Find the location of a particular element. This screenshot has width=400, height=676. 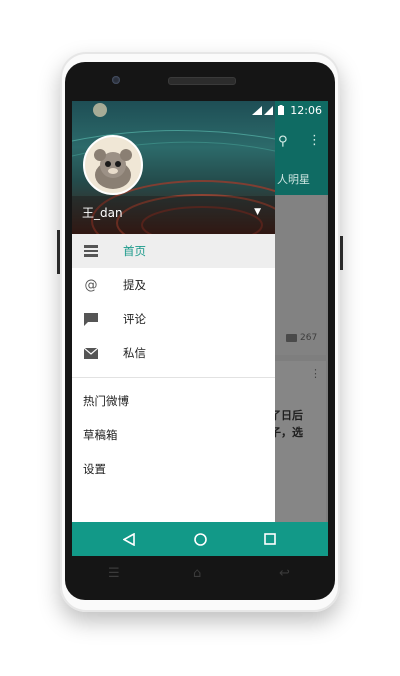

menu-item-drafts: 草稿箱 is located at coordinates (173, 435).